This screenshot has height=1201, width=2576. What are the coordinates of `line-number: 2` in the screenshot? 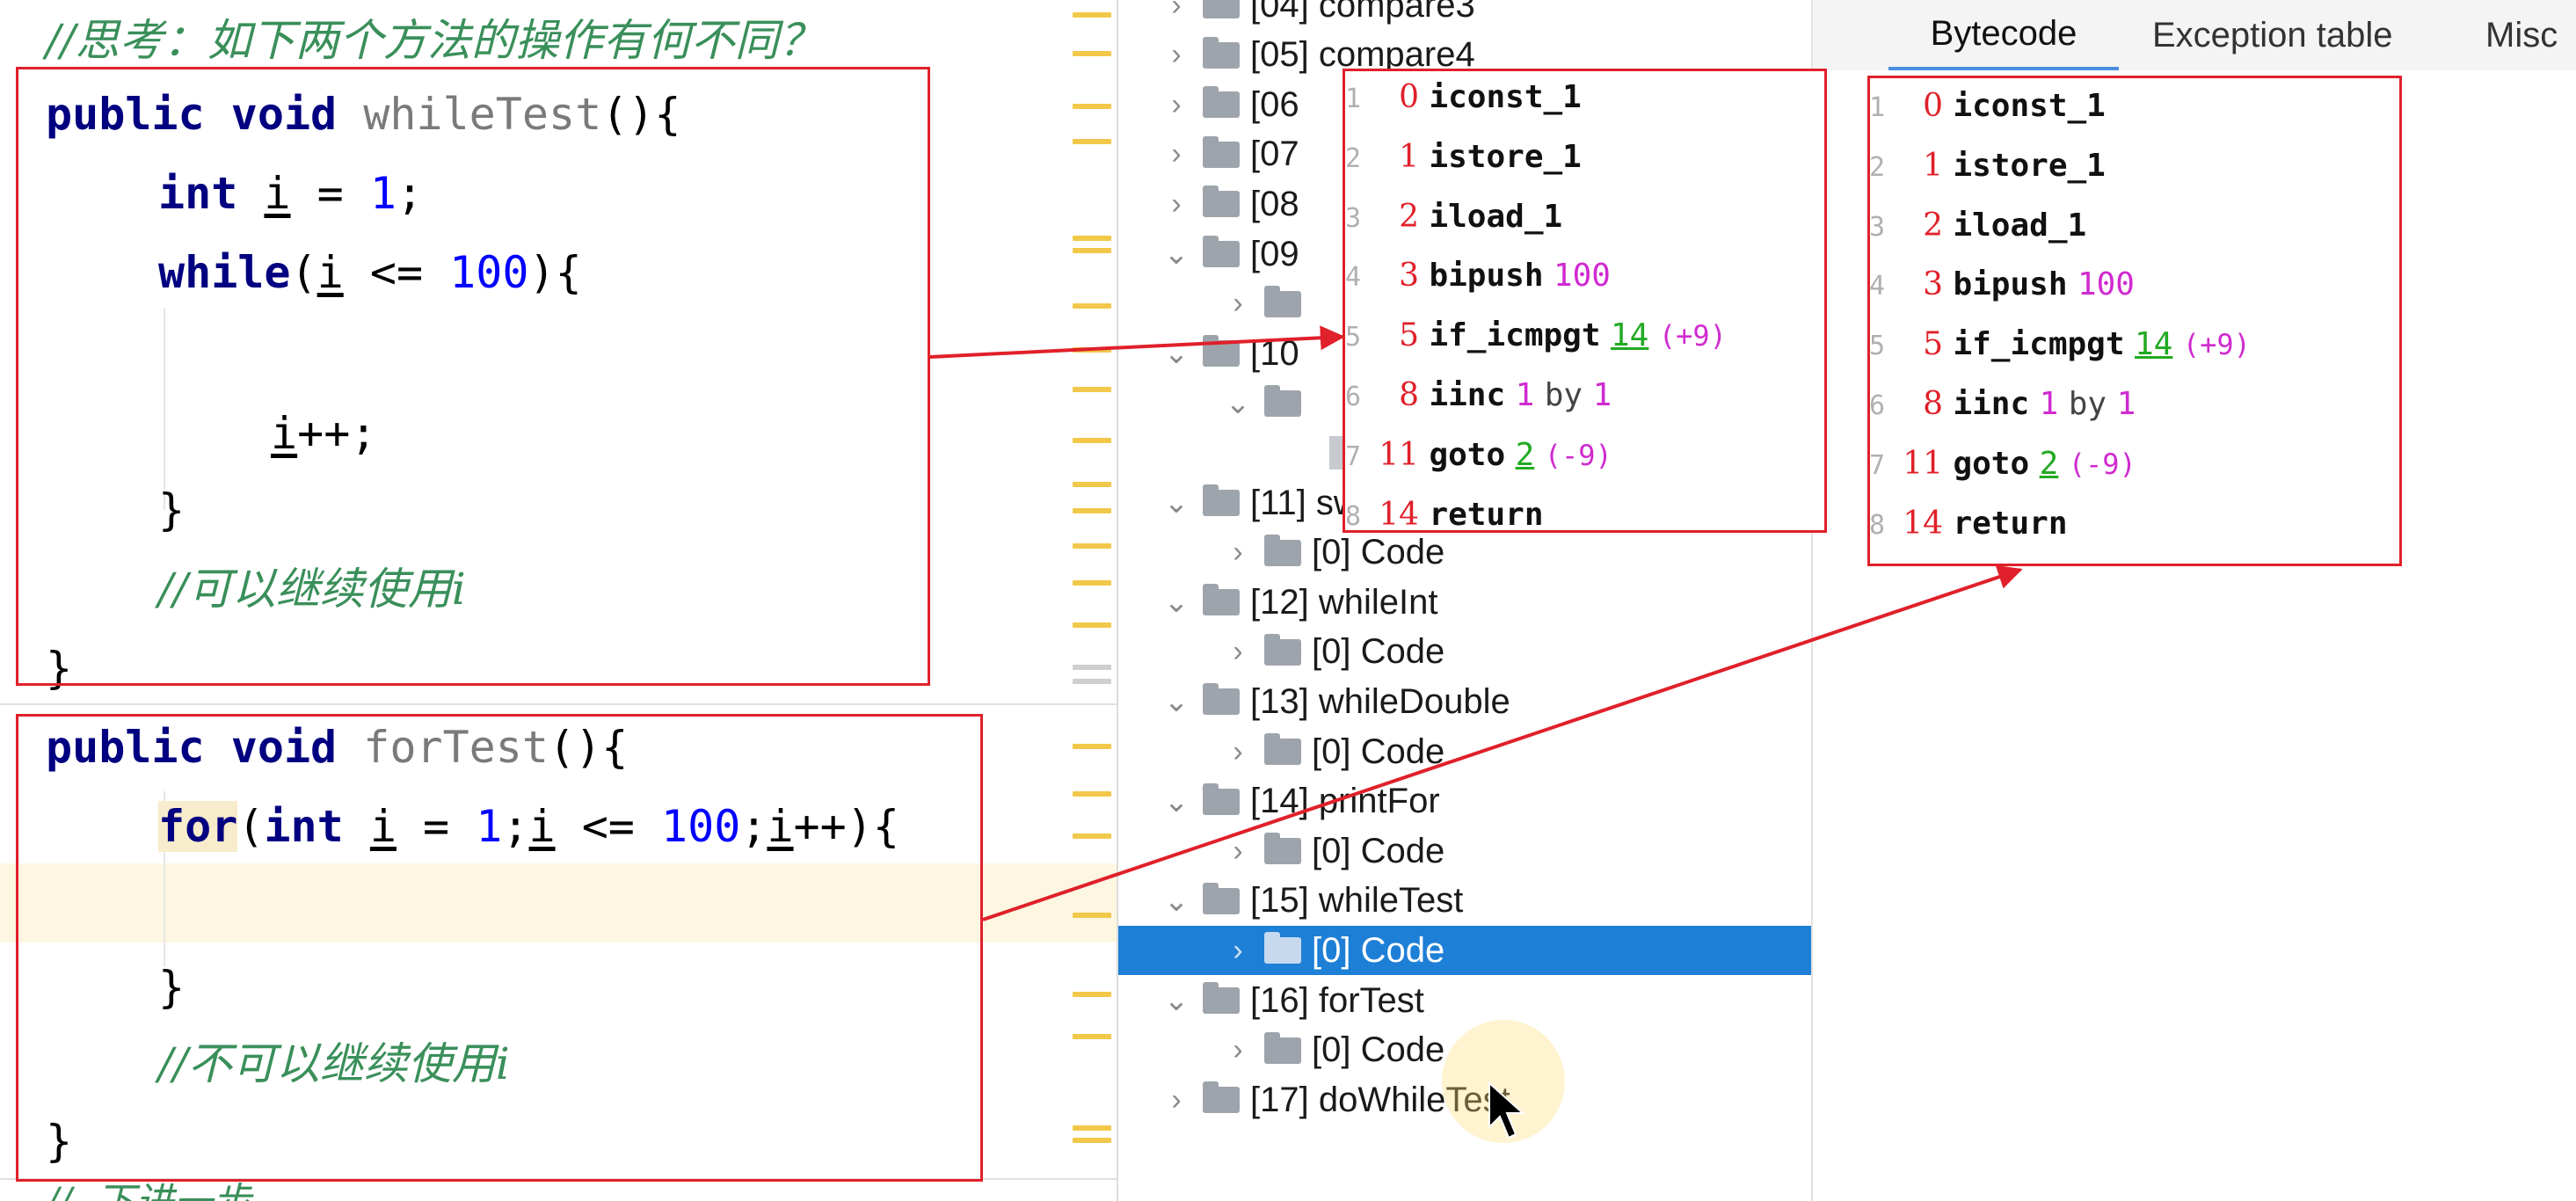 It's located at (1877, 167).